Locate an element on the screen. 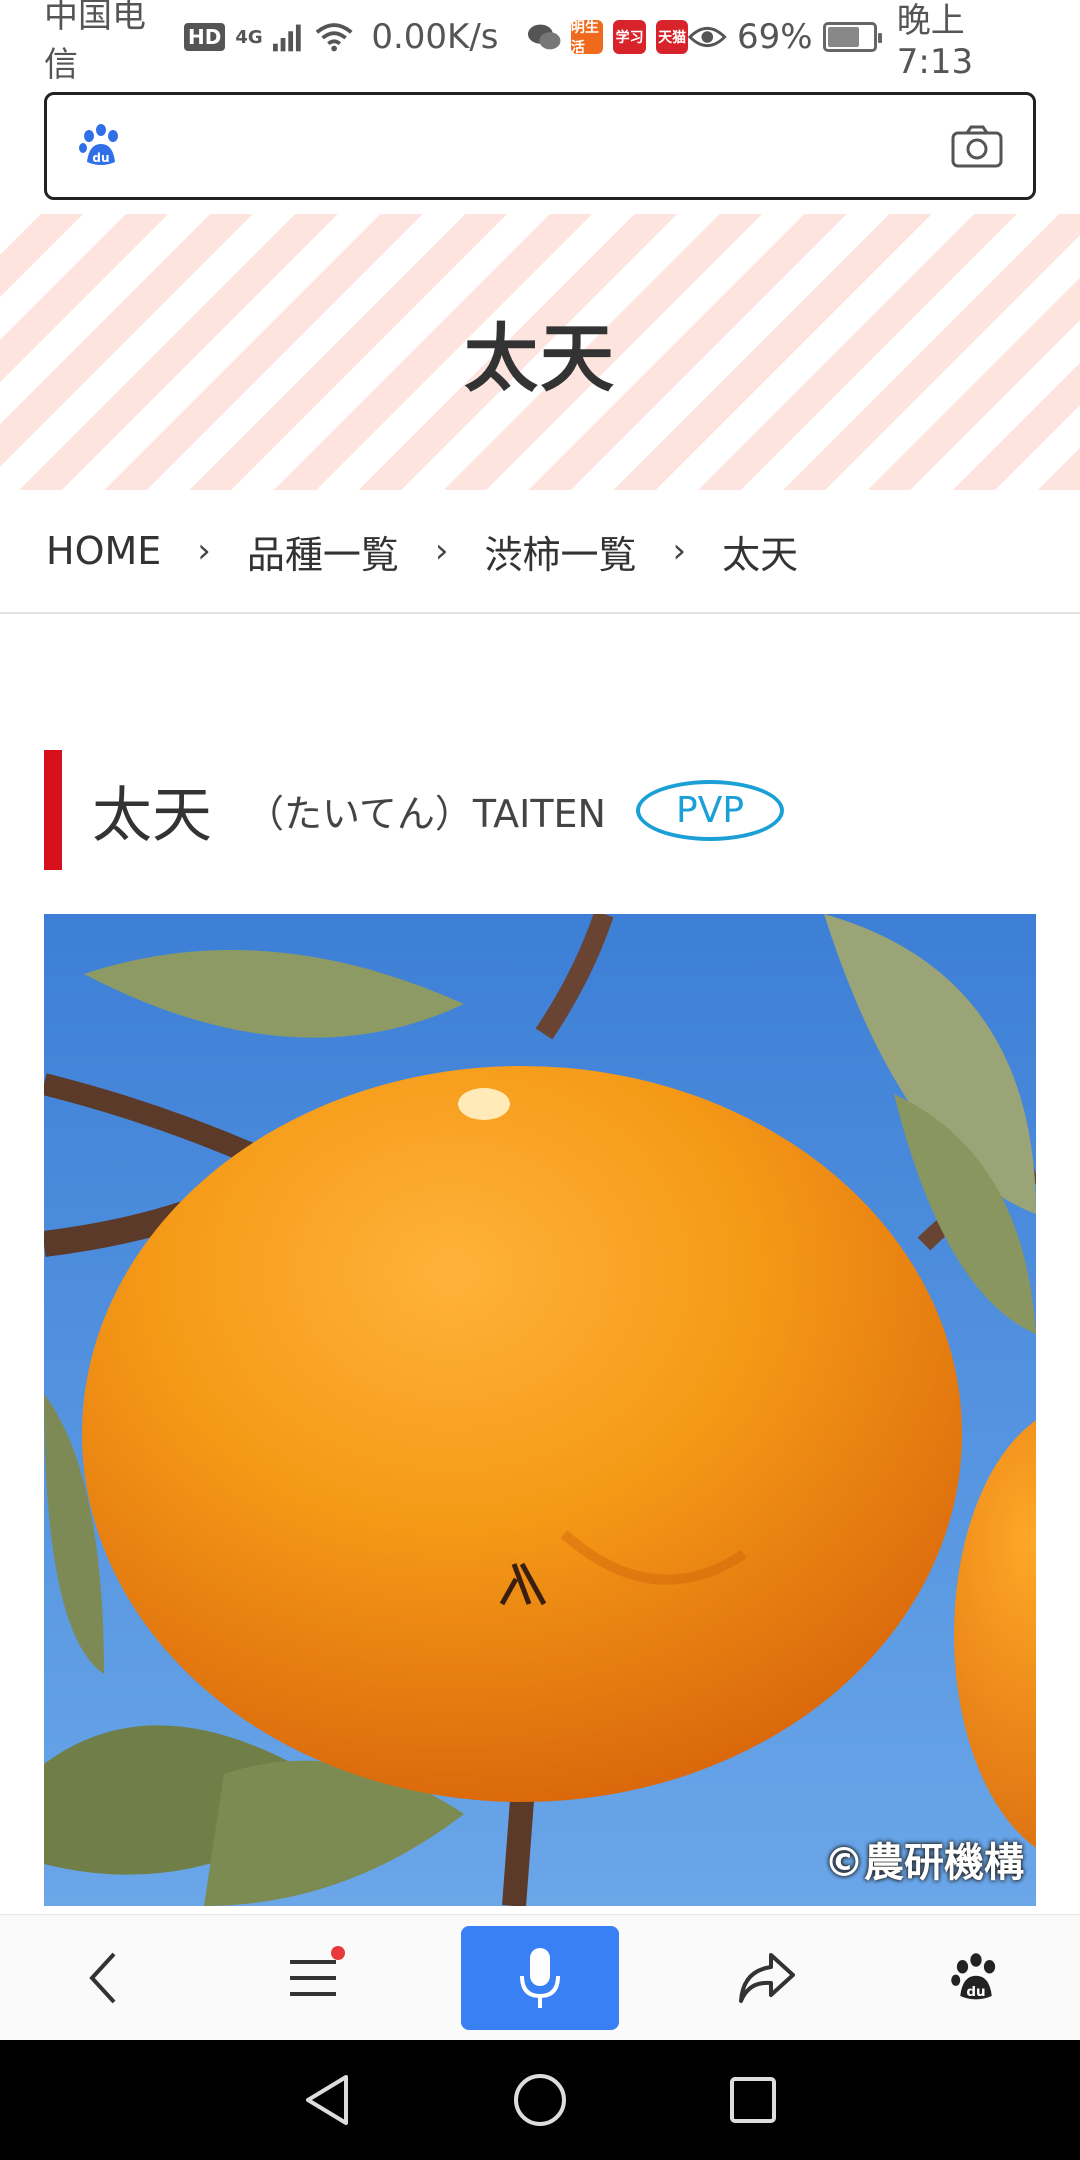  hd-badge: HD is located at coordinates (204, 37).